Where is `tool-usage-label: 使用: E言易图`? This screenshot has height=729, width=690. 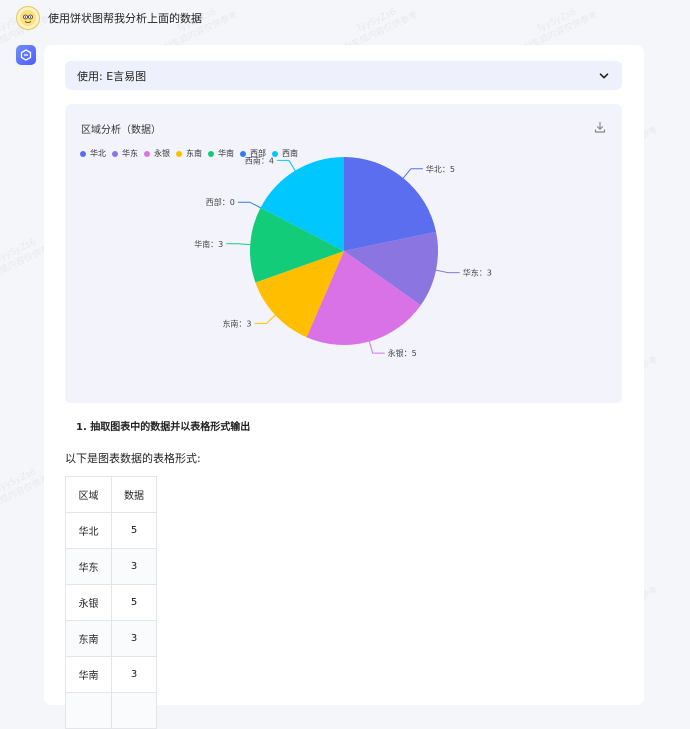 tool-usage-label: 使用: E言易图 is located at coordinates (112, 76).